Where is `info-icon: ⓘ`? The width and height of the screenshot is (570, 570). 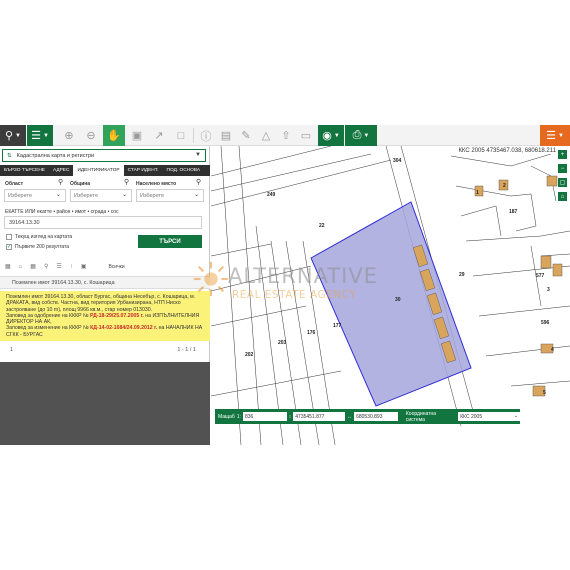
info-icon: ⓘ is located at coordinates (206, 136).